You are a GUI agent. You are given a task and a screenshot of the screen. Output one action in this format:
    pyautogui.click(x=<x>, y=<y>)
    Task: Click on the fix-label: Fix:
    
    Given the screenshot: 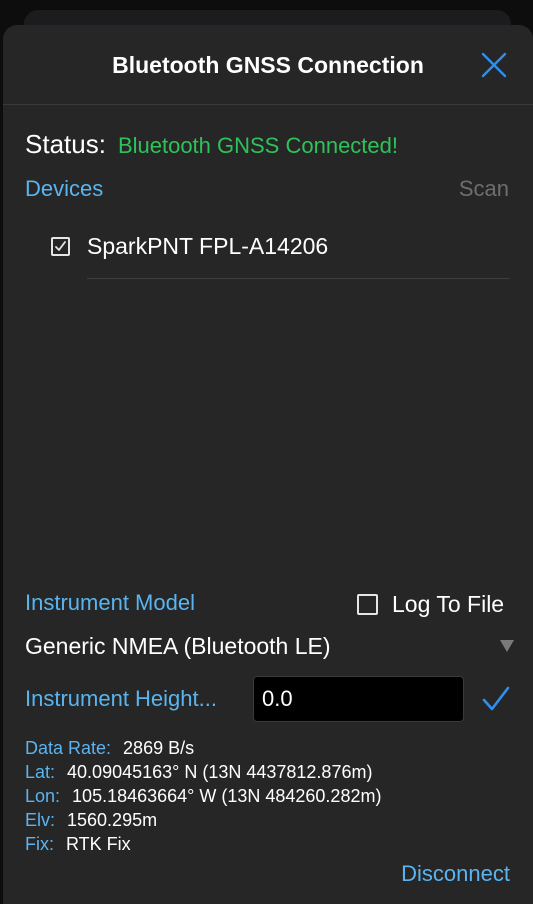 What is the action you would take?
    pyautogui.click(x=39, y=844)
    